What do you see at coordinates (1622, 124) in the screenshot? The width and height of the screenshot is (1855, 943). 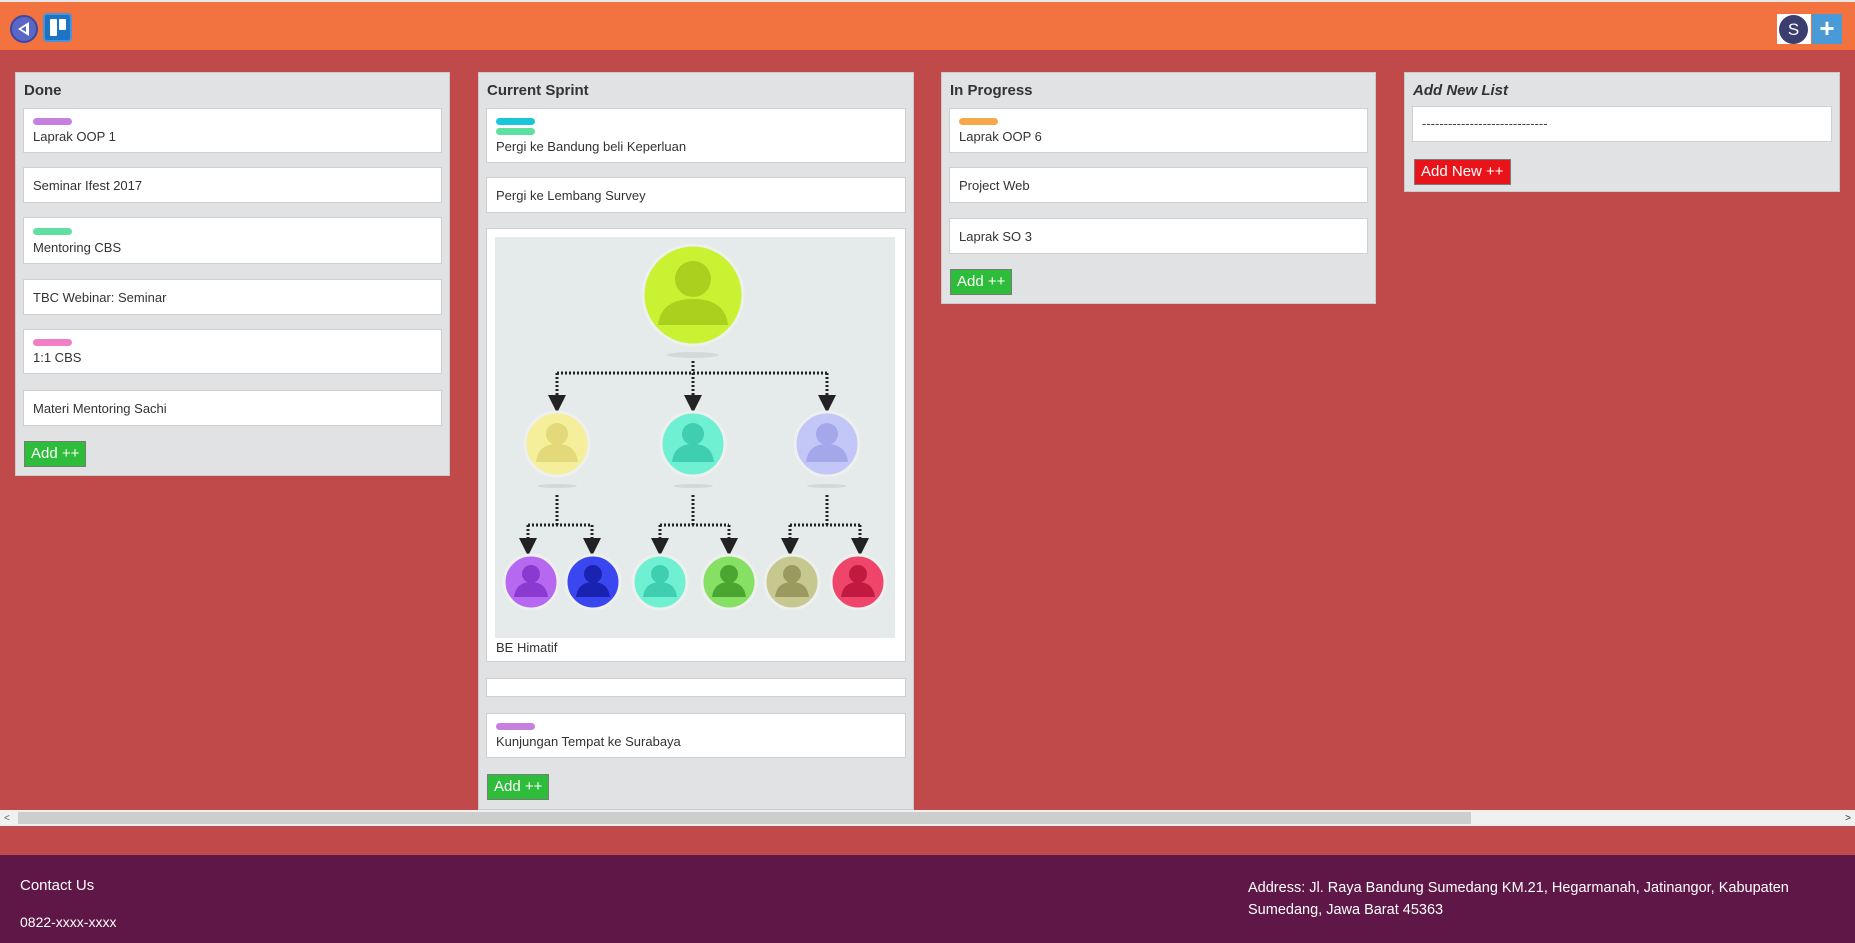 I see `new-list-input: -----------------------------` at bounding box center [1622, 124].